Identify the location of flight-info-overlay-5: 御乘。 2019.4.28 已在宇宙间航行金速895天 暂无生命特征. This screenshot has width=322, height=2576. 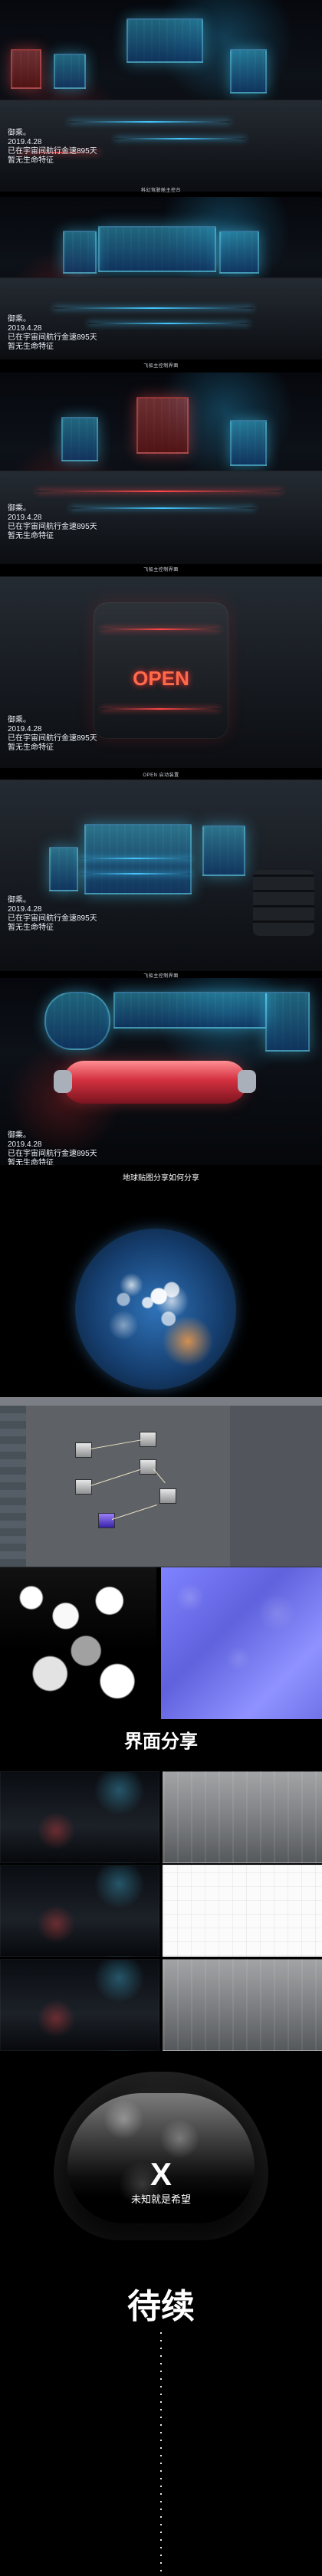
(53, 914).